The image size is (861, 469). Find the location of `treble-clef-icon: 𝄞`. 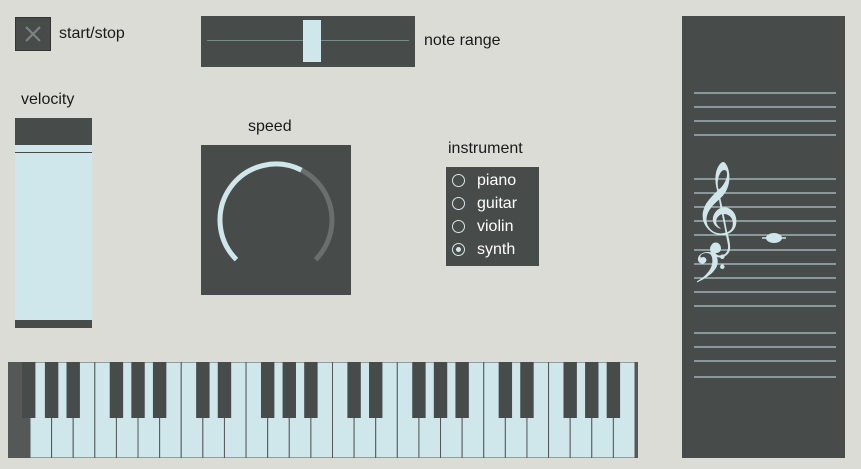

treble-clef-icon: 𝄞 is located at coordinates (716, 208).